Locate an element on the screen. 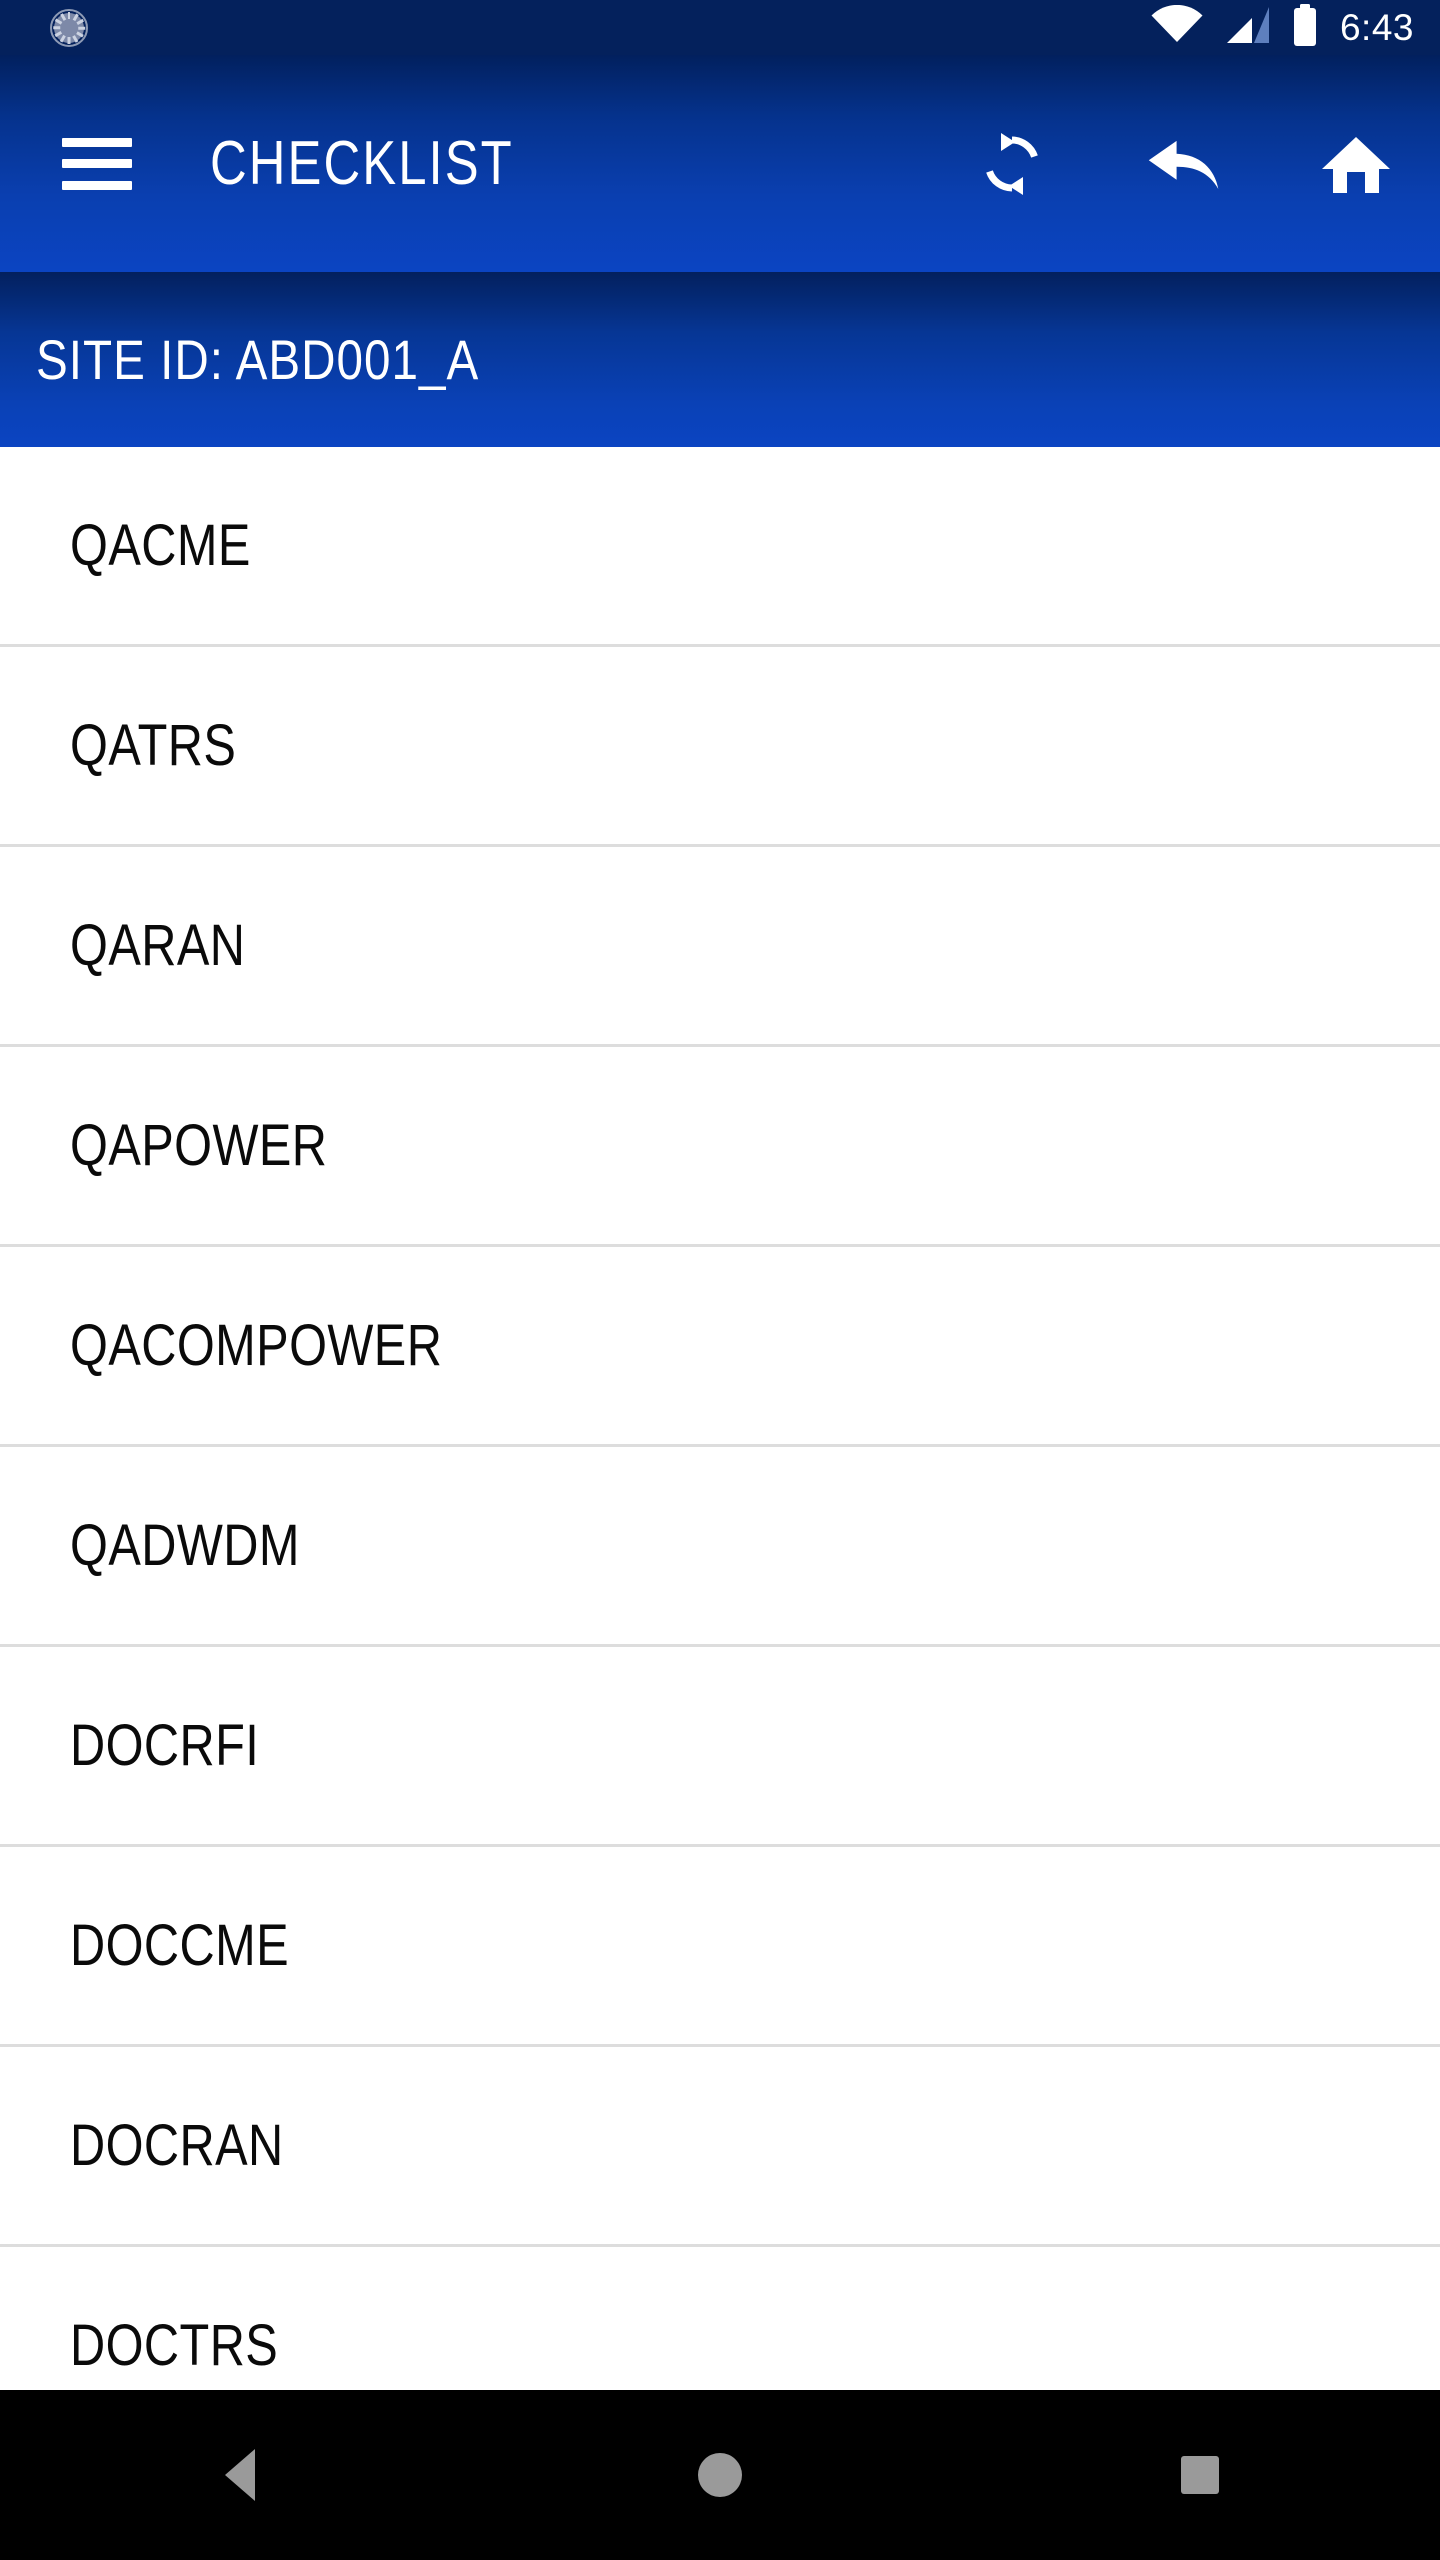 This screenshot has height=2560, width=1440. list-item-label: QADWDM is located at coordinates (185, 1545).